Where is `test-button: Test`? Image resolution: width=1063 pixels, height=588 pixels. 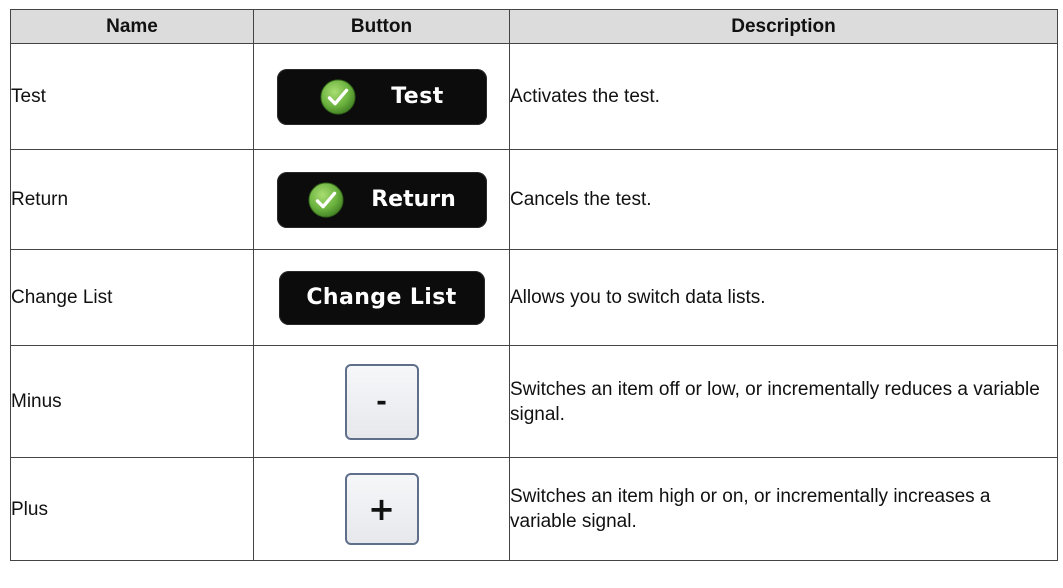
test-button: Test is located at coordinates (381, 96).